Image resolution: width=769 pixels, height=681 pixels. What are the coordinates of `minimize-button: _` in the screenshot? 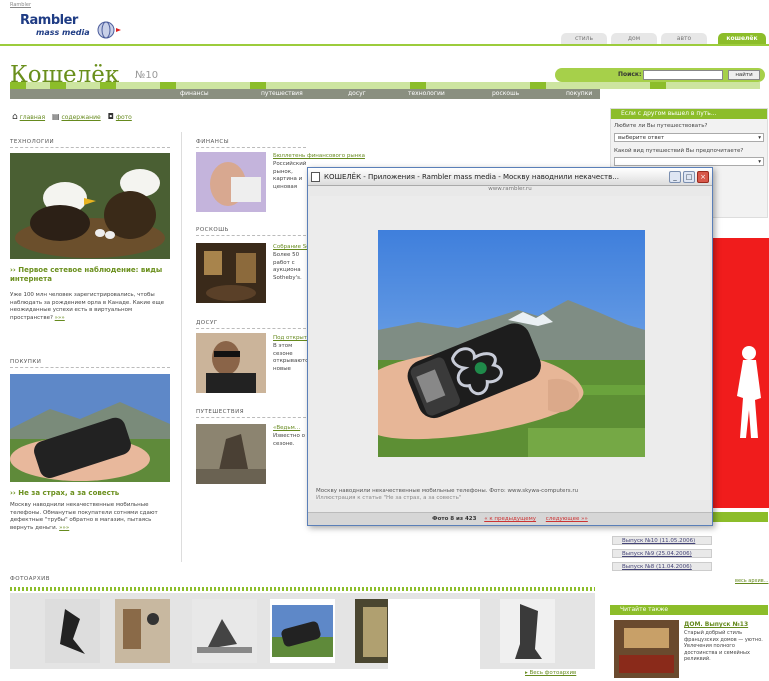 It's located at (675, 177).